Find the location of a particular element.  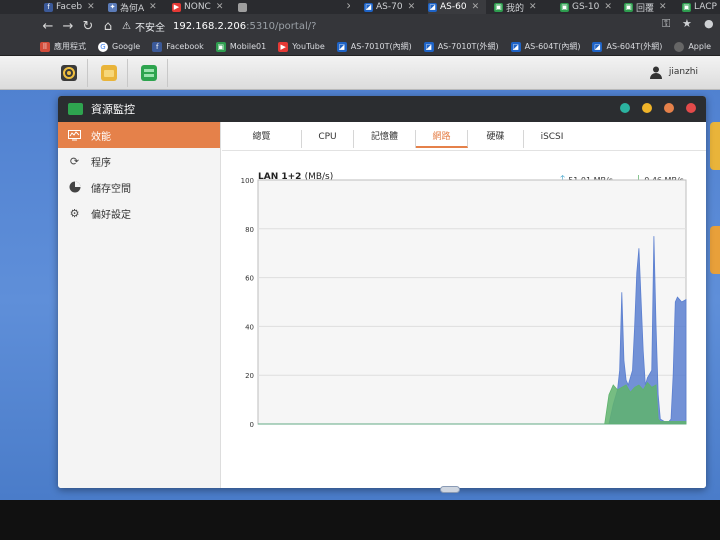

bookmark-google: G Google is located at coordinates (119, 46).